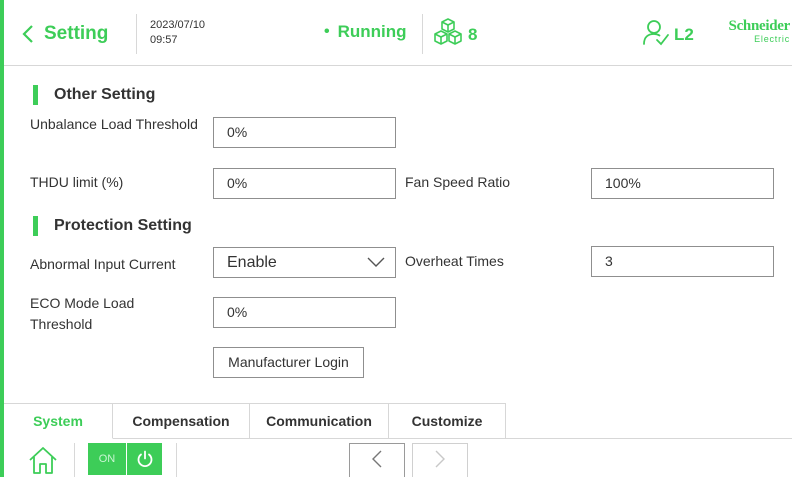 This screenshot has height=477, width=792. Describe the element at coordinates (319, 421) in the screenshot. I see `tab-communication: Communication` at that location.